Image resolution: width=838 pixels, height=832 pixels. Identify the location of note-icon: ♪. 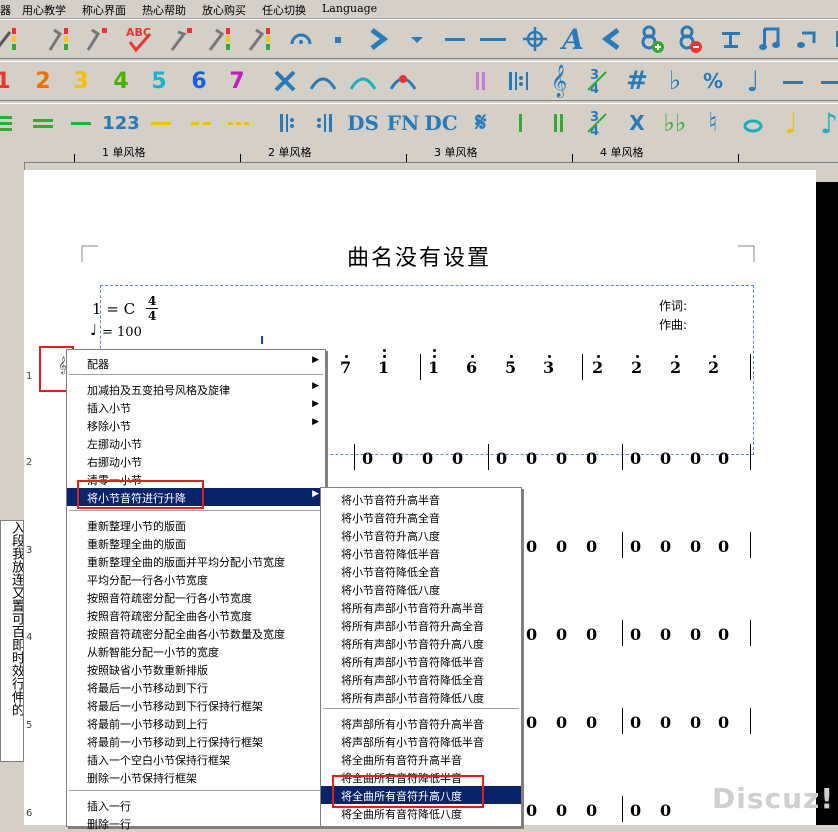
(825, 123).